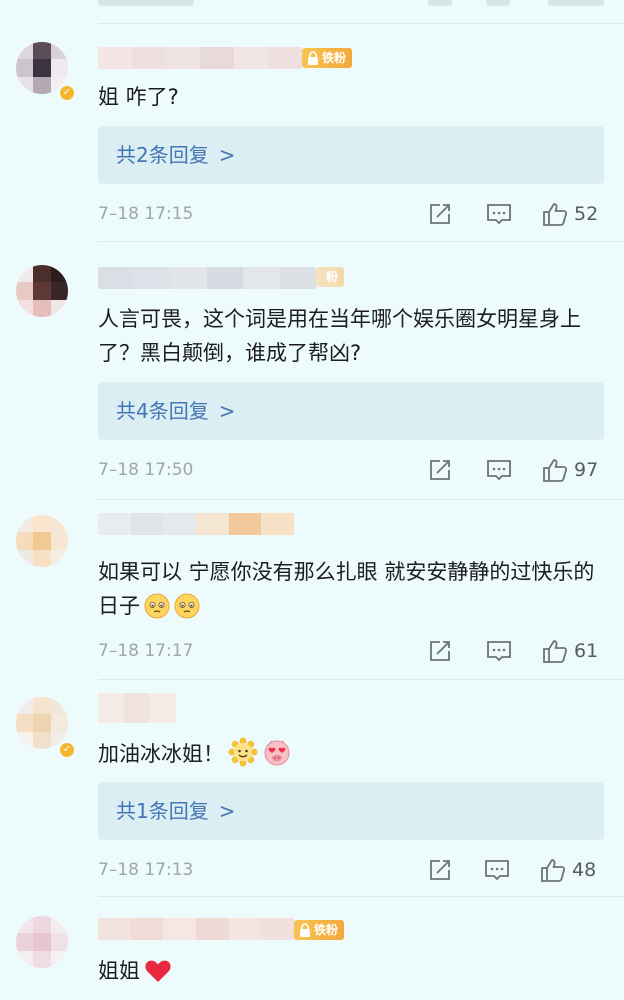  I want to click on sun-flower-face-icon, so click(243, 752).